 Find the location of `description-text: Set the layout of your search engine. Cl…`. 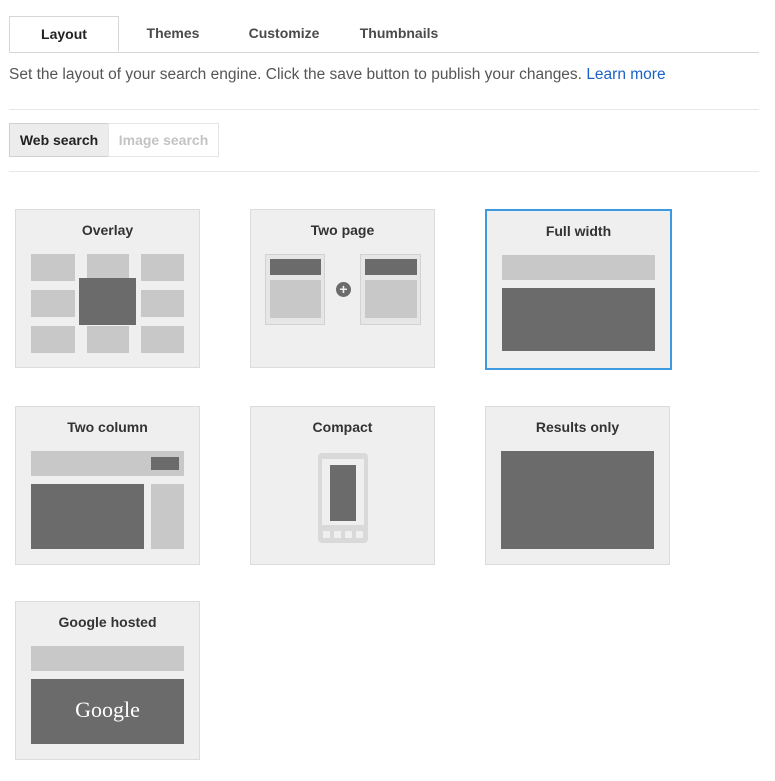

description-text: Set the layout of your search engine. Cl… is located at coordinates (295, 74).